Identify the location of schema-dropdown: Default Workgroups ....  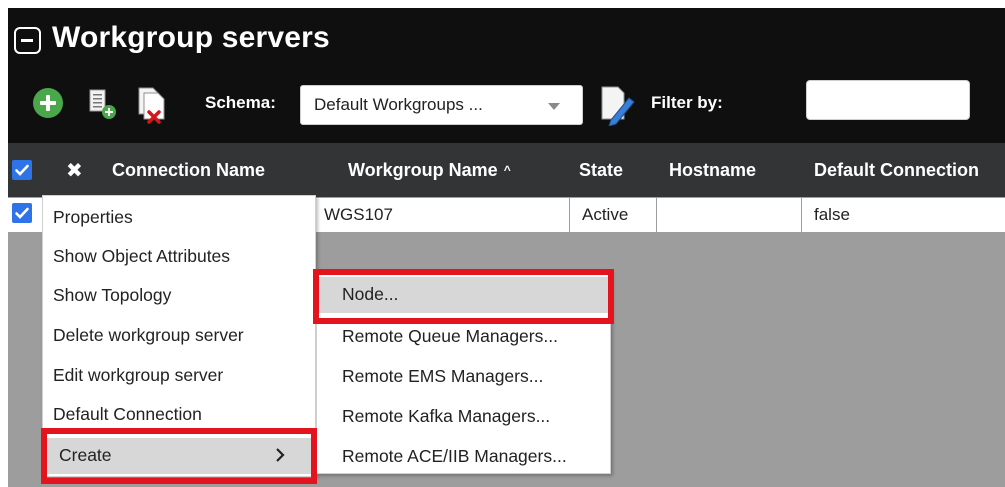
(441, 105).